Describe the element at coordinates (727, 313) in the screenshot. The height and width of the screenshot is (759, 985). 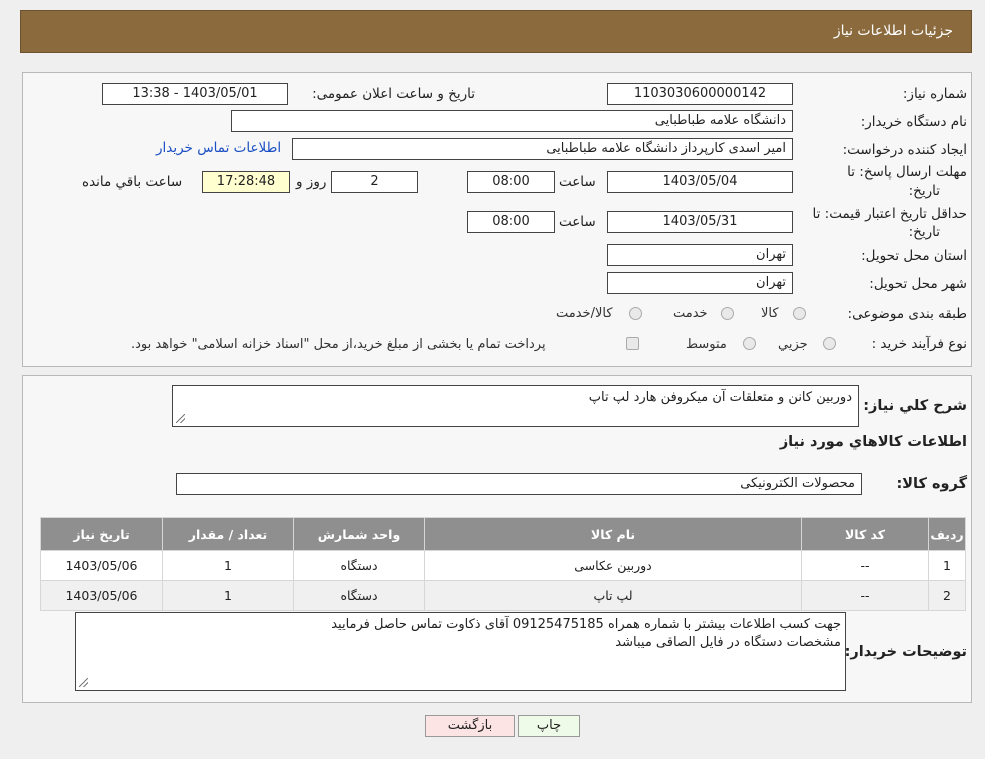
I see `category-service-radio` at that location.